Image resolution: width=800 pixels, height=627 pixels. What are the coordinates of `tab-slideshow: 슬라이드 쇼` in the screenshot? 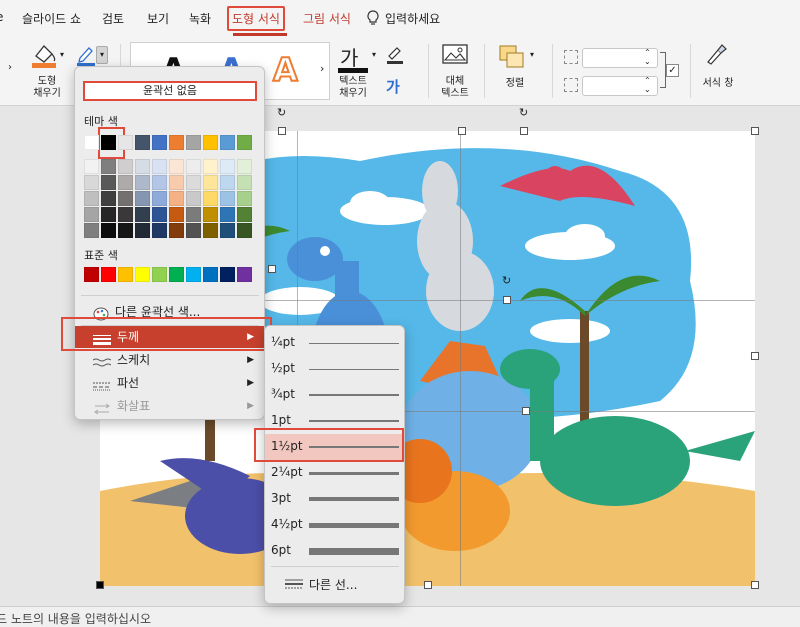 It's located at (51, 18).